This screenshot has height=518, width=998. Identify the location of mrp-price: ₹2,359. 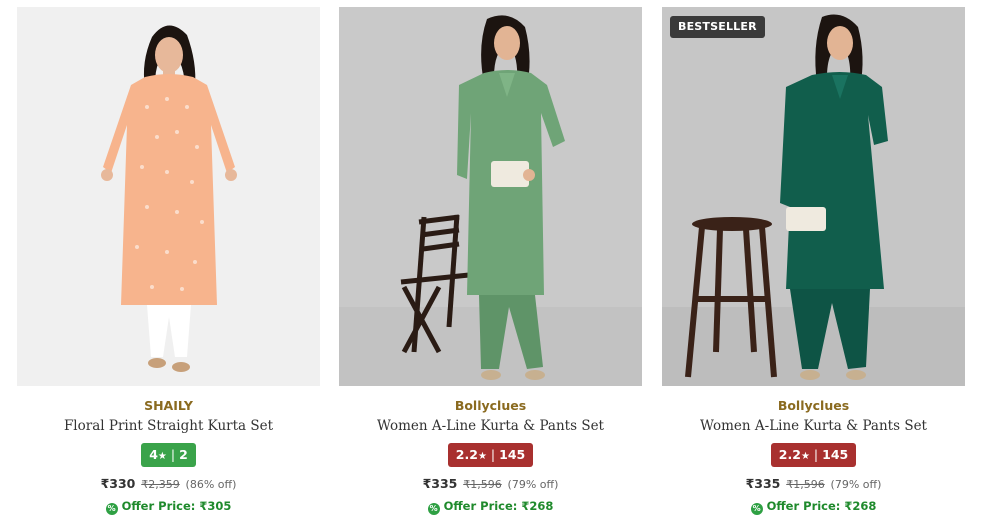
(160, 484).